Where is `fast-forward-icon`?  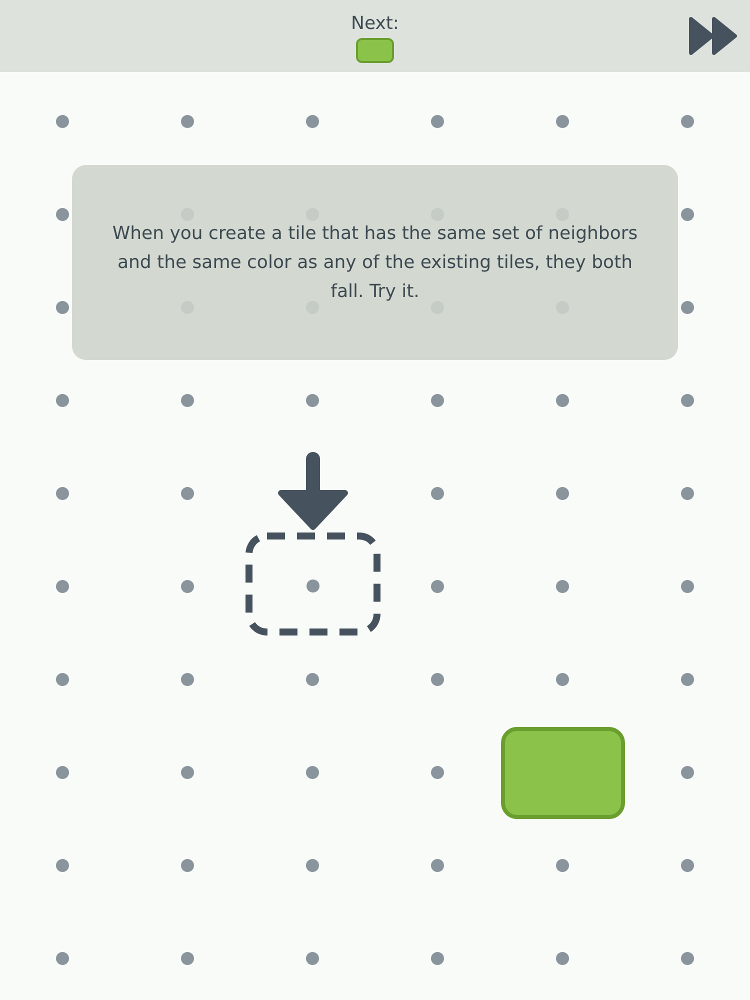 fast-forward-icon is located at coordinates (713, 36).